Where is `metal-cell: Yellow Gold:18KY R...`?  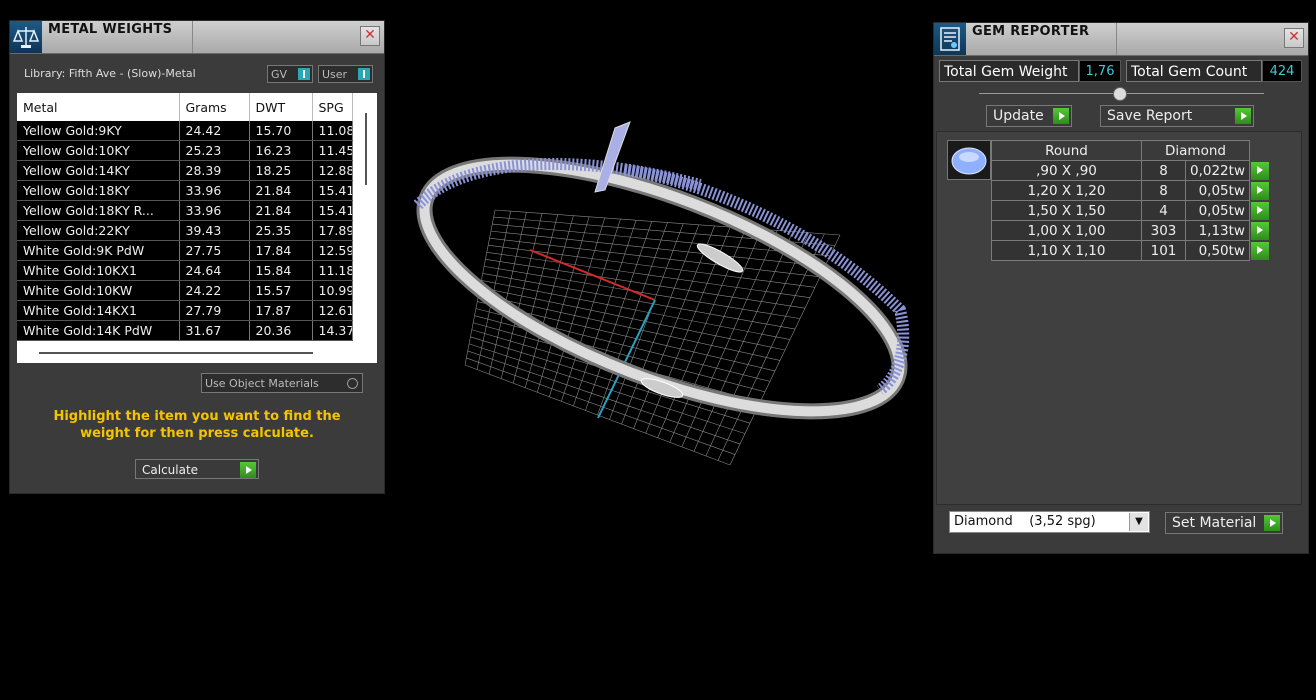
metal-cell: Yellow Gold:18KY R... is located at coordinates (98, 210).